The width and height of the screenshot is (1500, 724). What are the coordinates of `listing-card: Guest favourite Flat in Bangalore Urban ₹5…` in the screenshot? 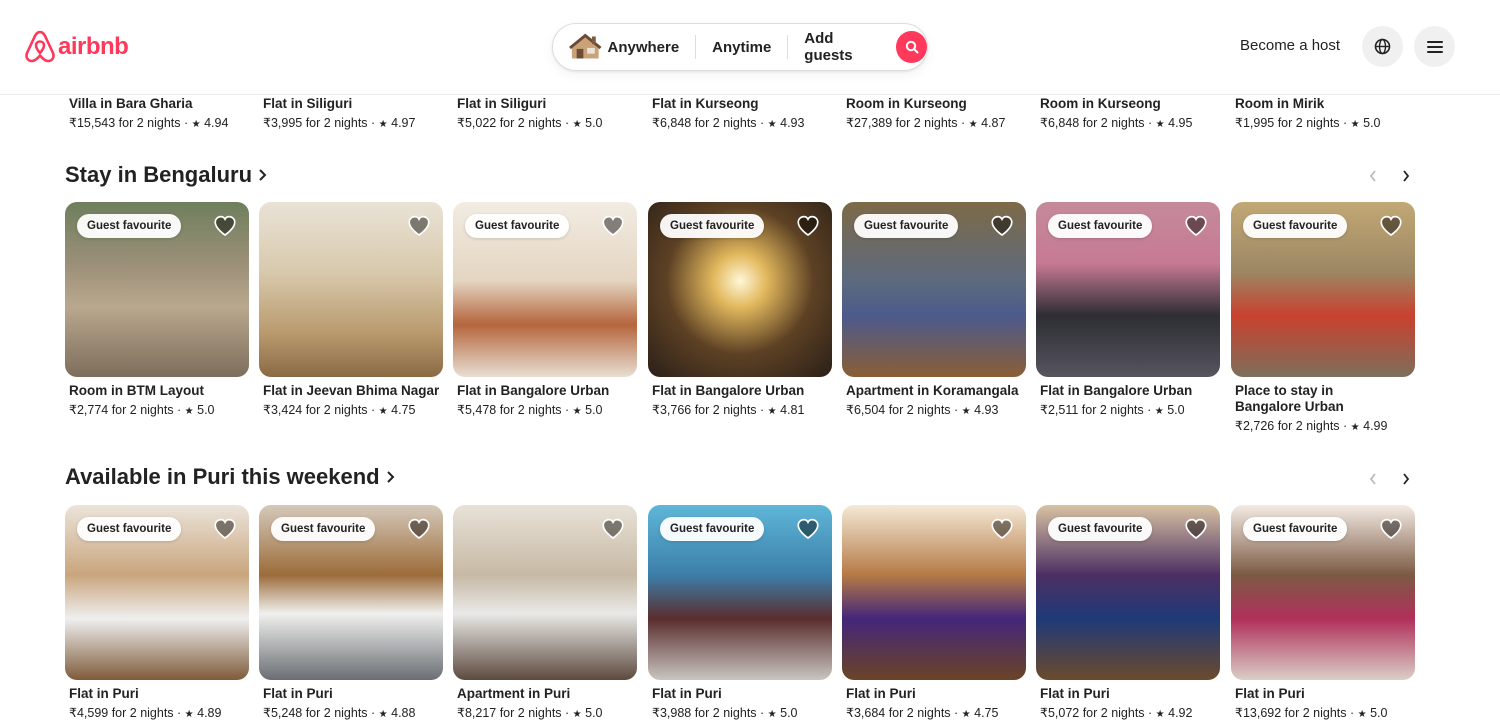 It's located at (545, 309).